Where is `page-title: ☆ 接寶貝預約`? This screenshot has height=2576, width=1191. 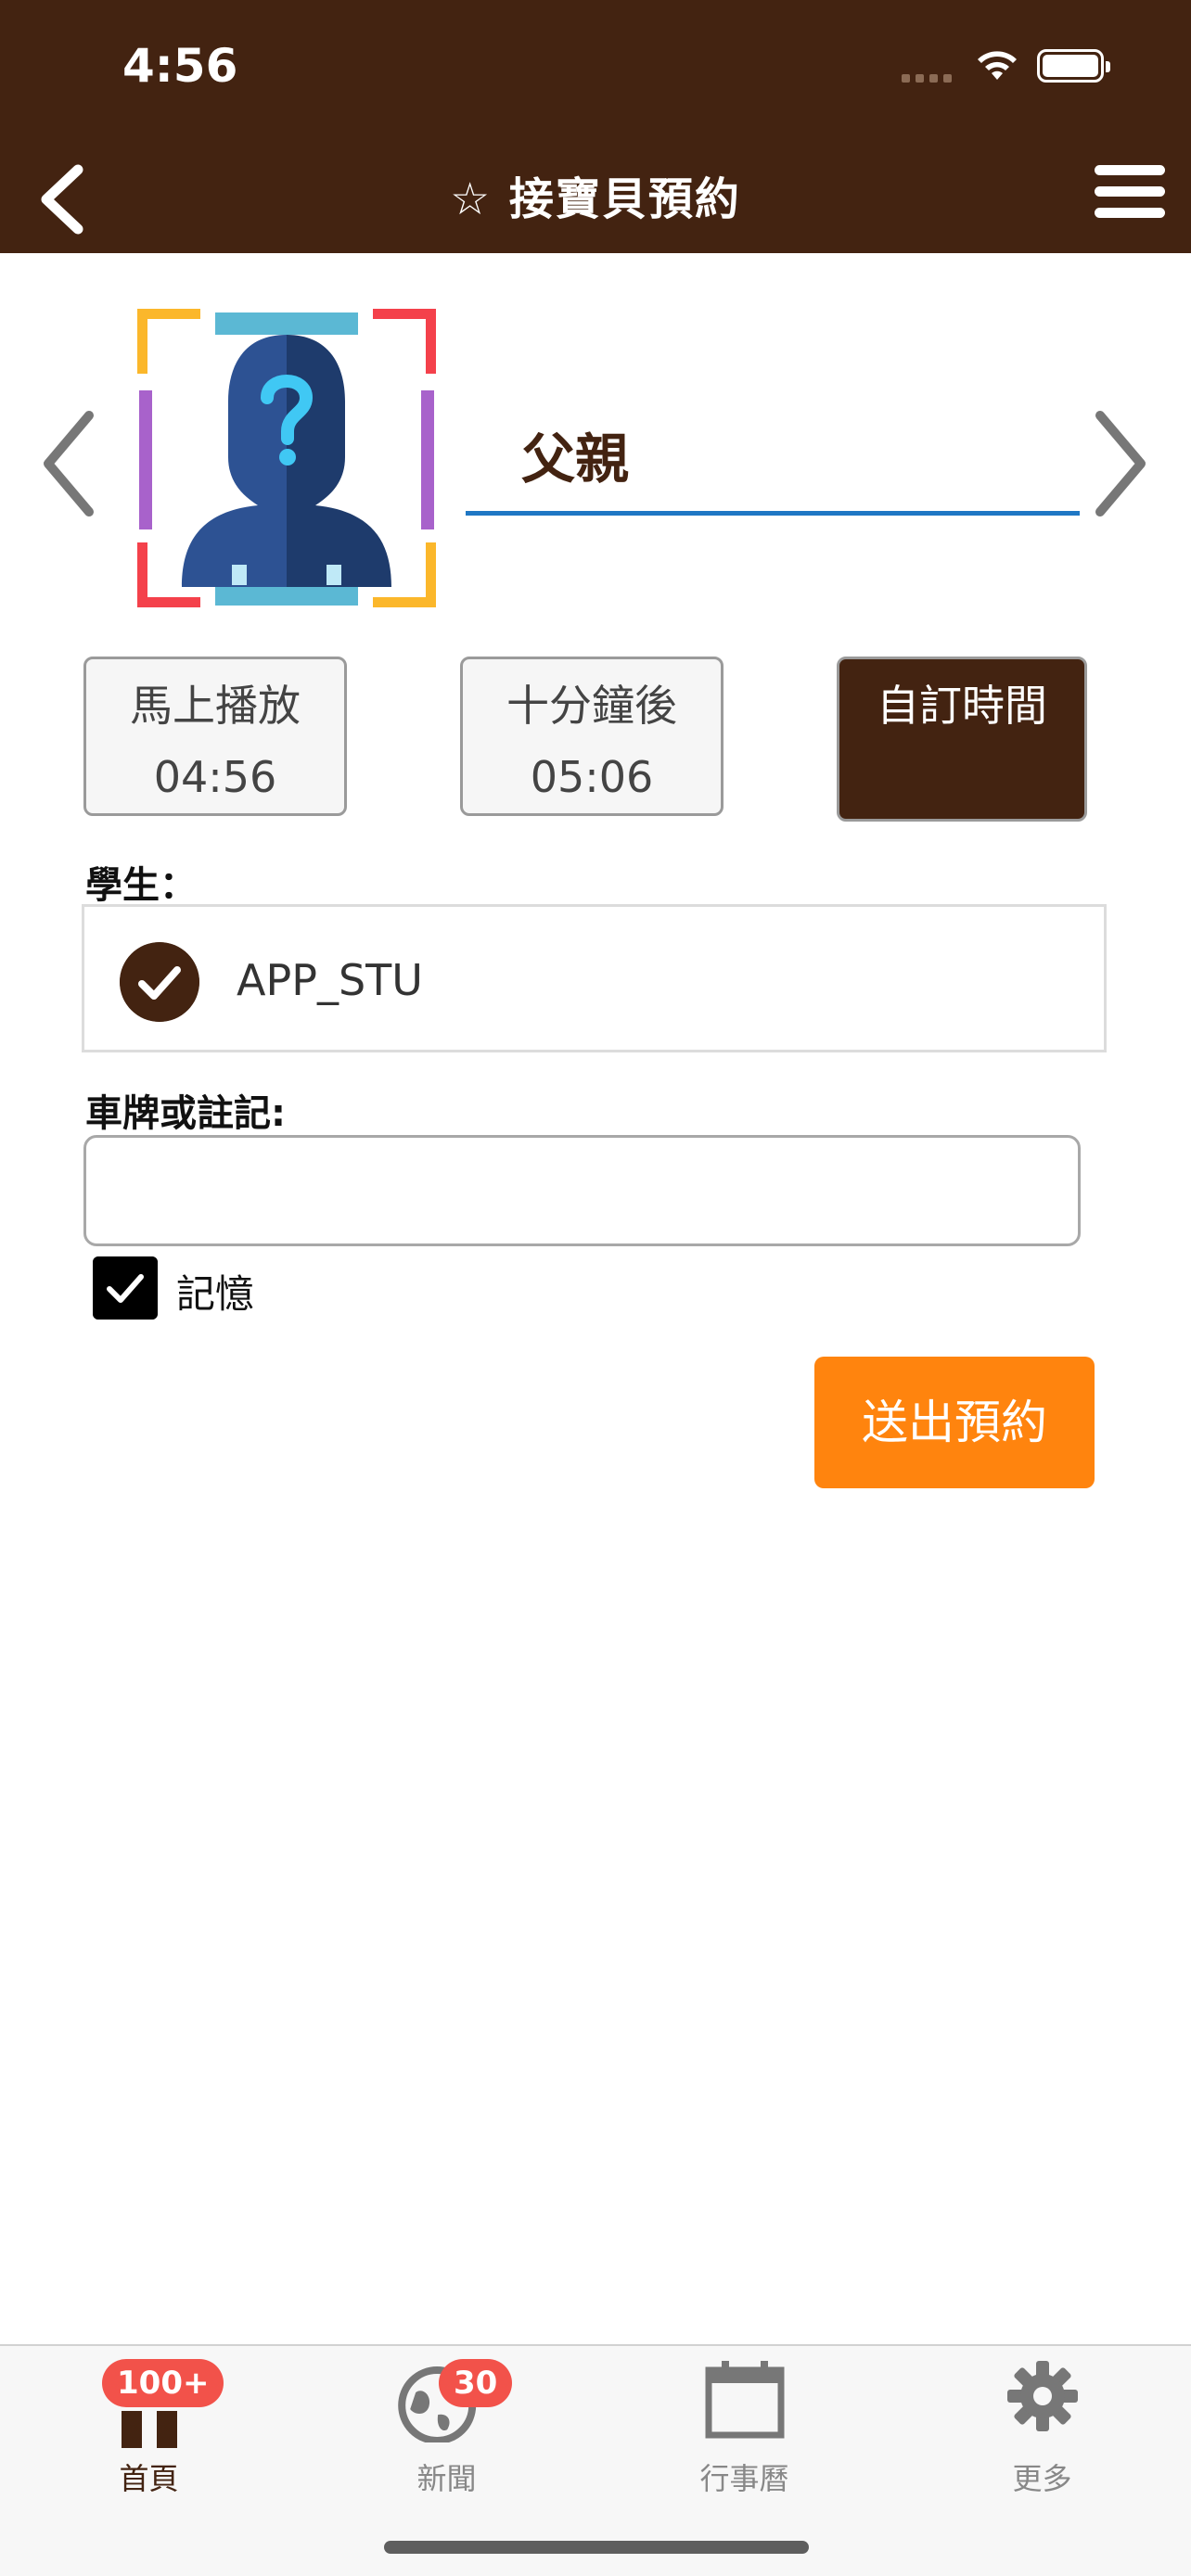 page-title: ☆ 接寶貝預約 is located at coordinates (595, 199).